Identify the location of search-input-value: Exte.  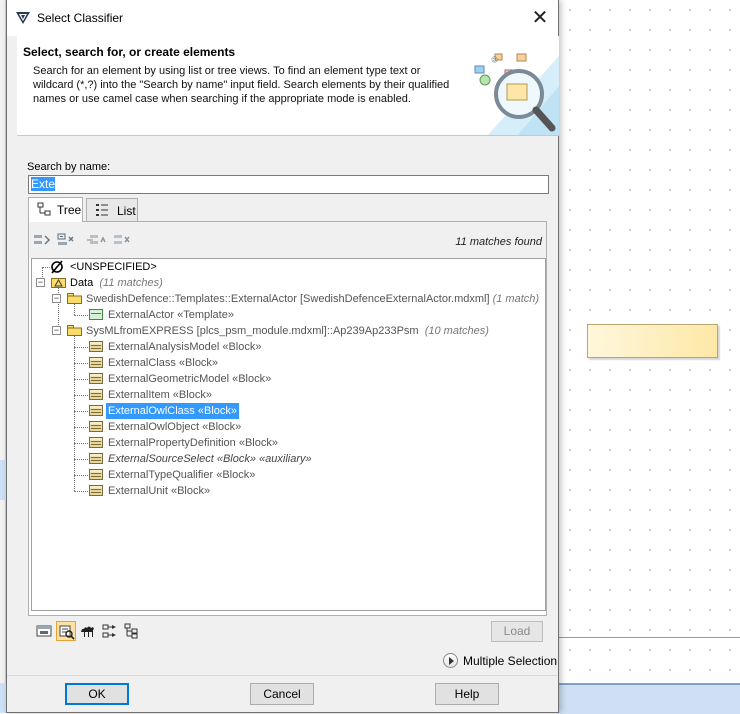
(43, 184).